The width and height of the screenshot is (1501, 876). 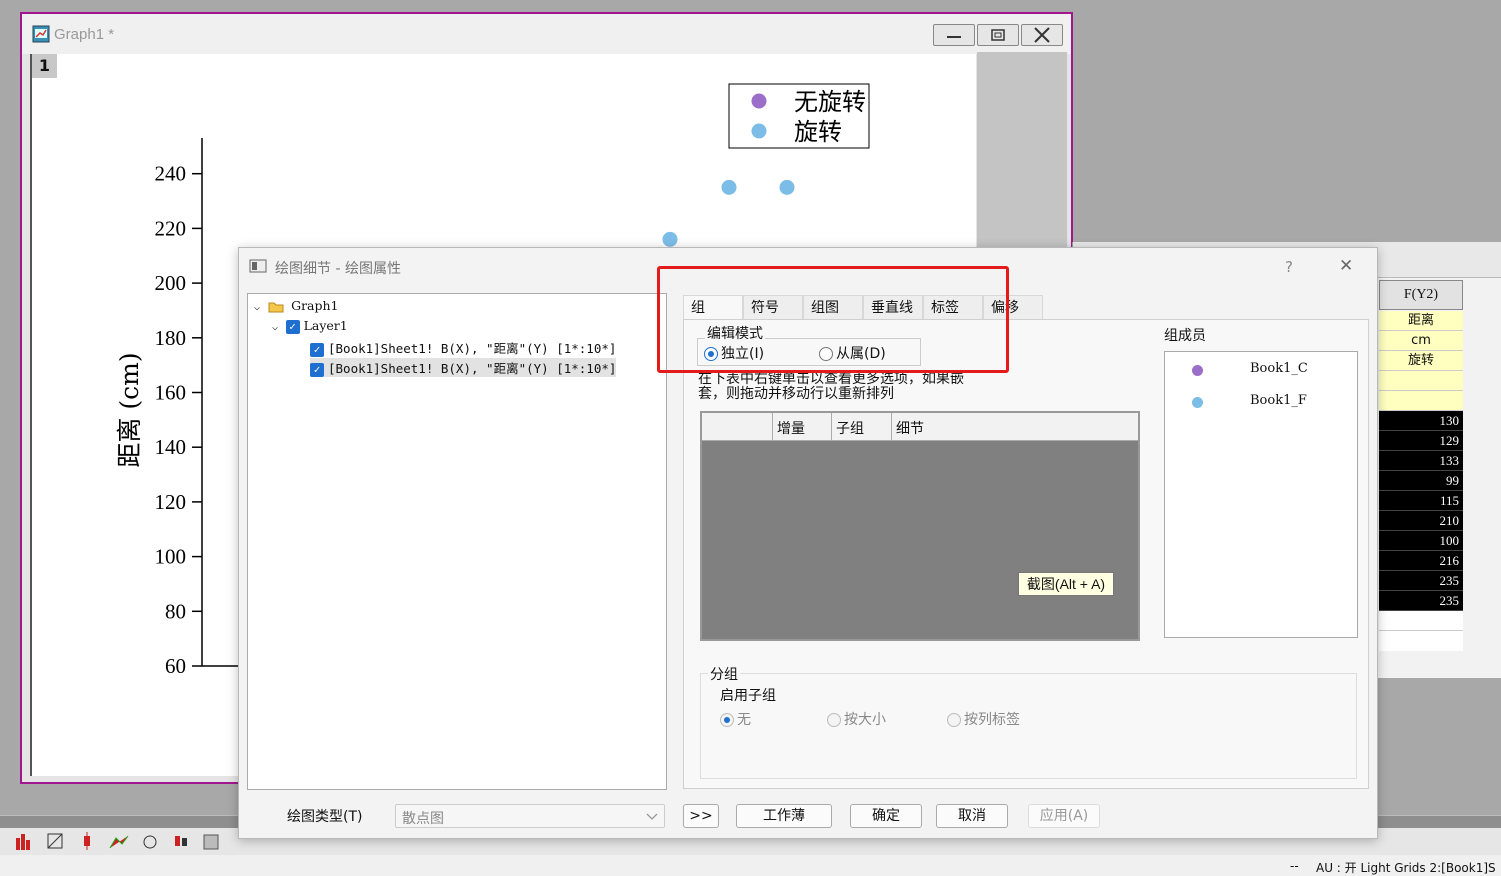 I want to click on status-dashes: --, so click(x=1294, y=866).